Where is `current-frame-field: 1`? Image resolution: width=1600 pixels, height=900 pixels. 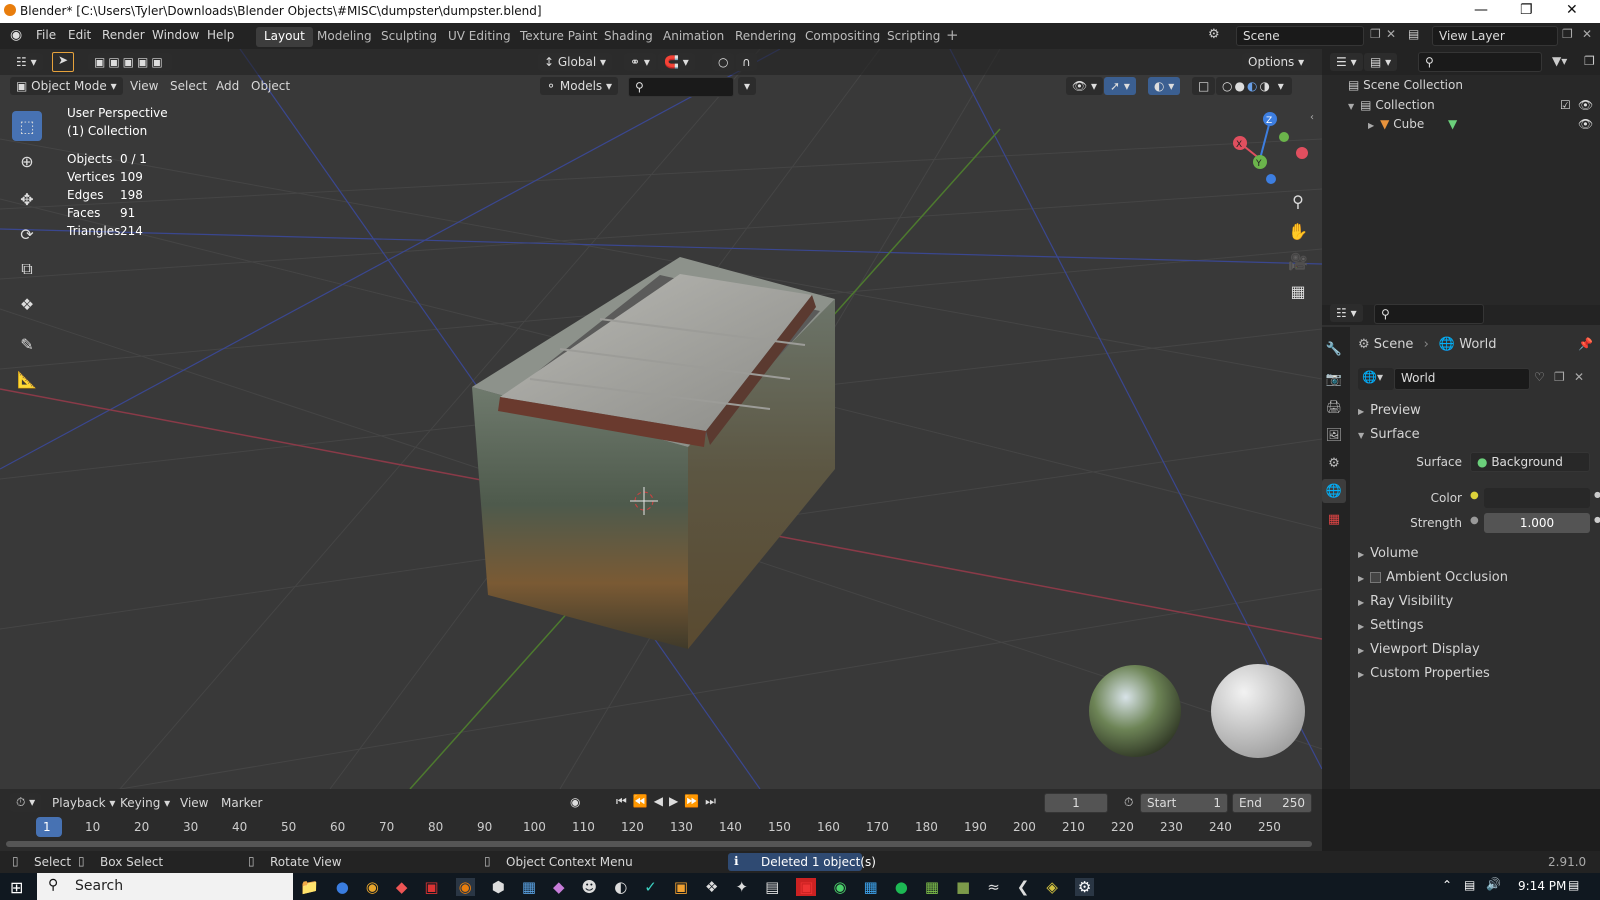
current-frame-field: 1 is located at coordinates (1076, 803).